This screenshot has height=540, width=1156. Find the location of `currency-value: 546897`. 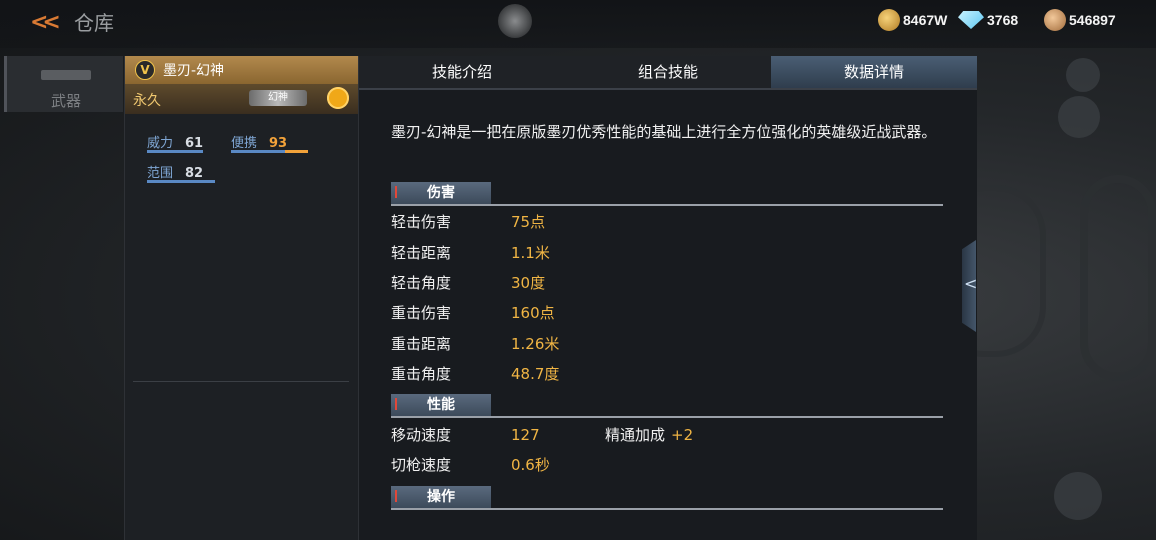

currency-value: 546897 is located at coordinates (1092, 20).